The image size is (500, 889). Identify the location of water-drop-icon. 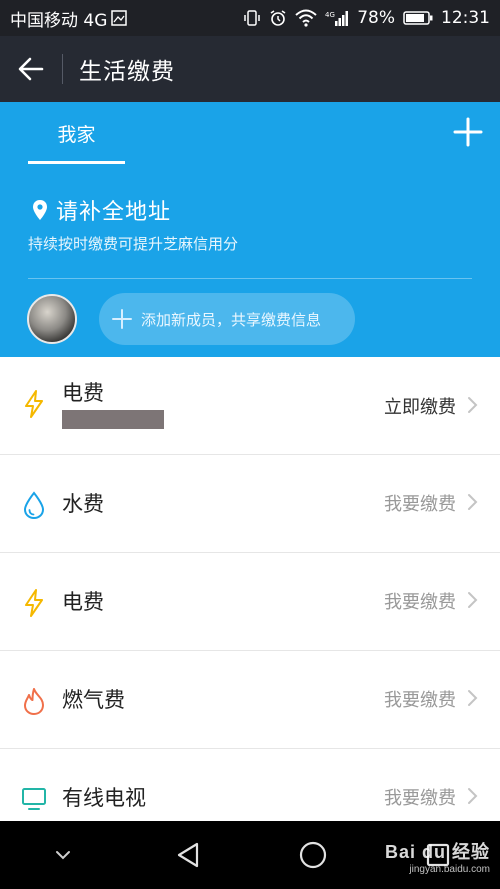
(34, 505).